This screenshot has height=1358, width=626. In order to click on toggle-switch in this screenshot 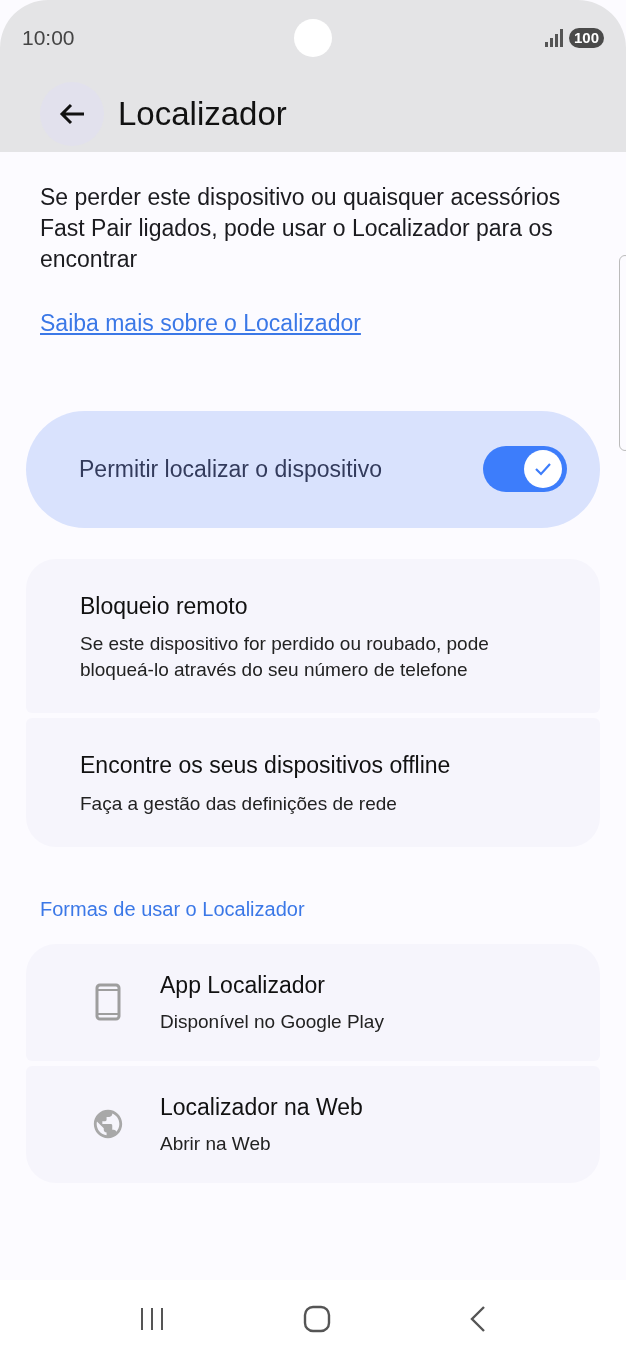, I will do `click(525, 469)`.